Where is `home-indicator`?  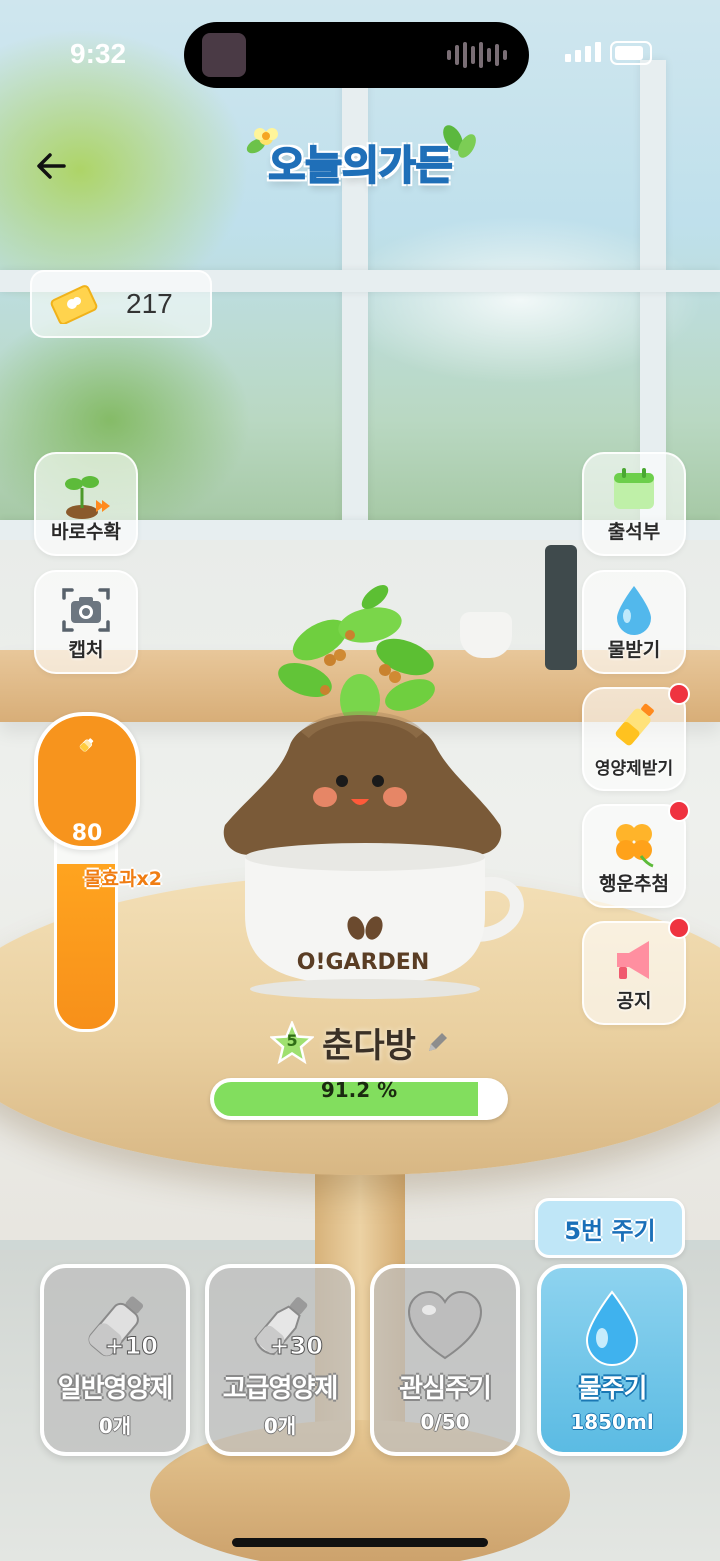 home-indicator is located at coordinates (360, 1542).